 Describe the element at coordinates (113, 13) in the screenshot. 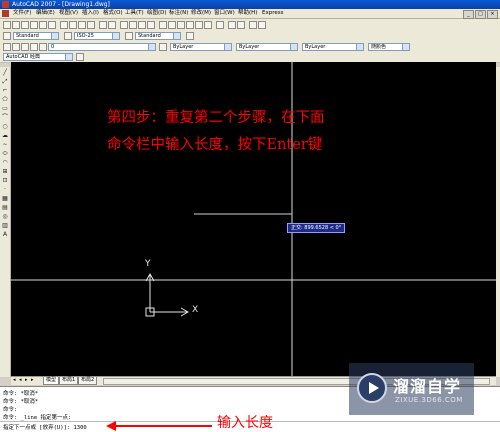

I see `menu-format: 格式(O)` at that location.